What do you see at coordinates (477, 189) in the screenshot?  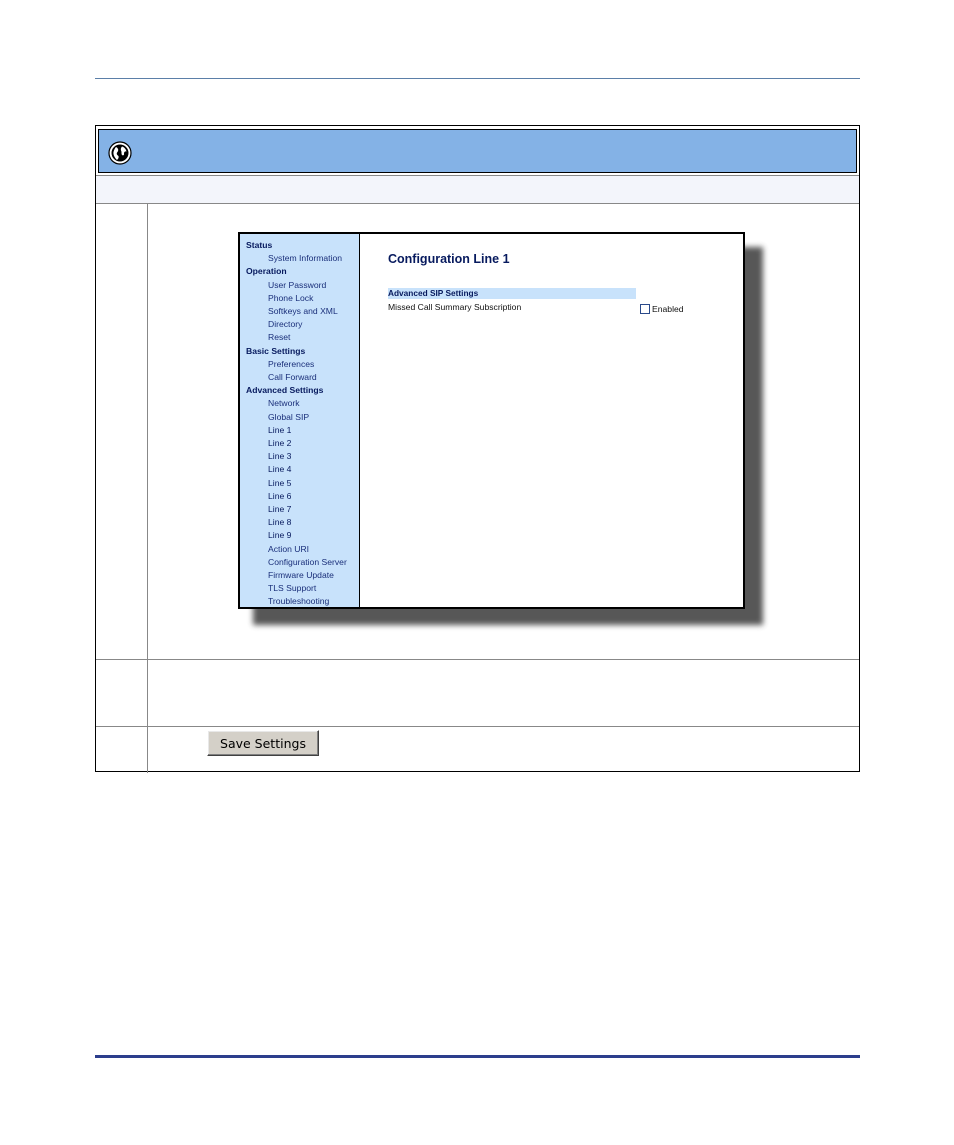 I see `procedure-subheader` at bounding box center [477, 189].